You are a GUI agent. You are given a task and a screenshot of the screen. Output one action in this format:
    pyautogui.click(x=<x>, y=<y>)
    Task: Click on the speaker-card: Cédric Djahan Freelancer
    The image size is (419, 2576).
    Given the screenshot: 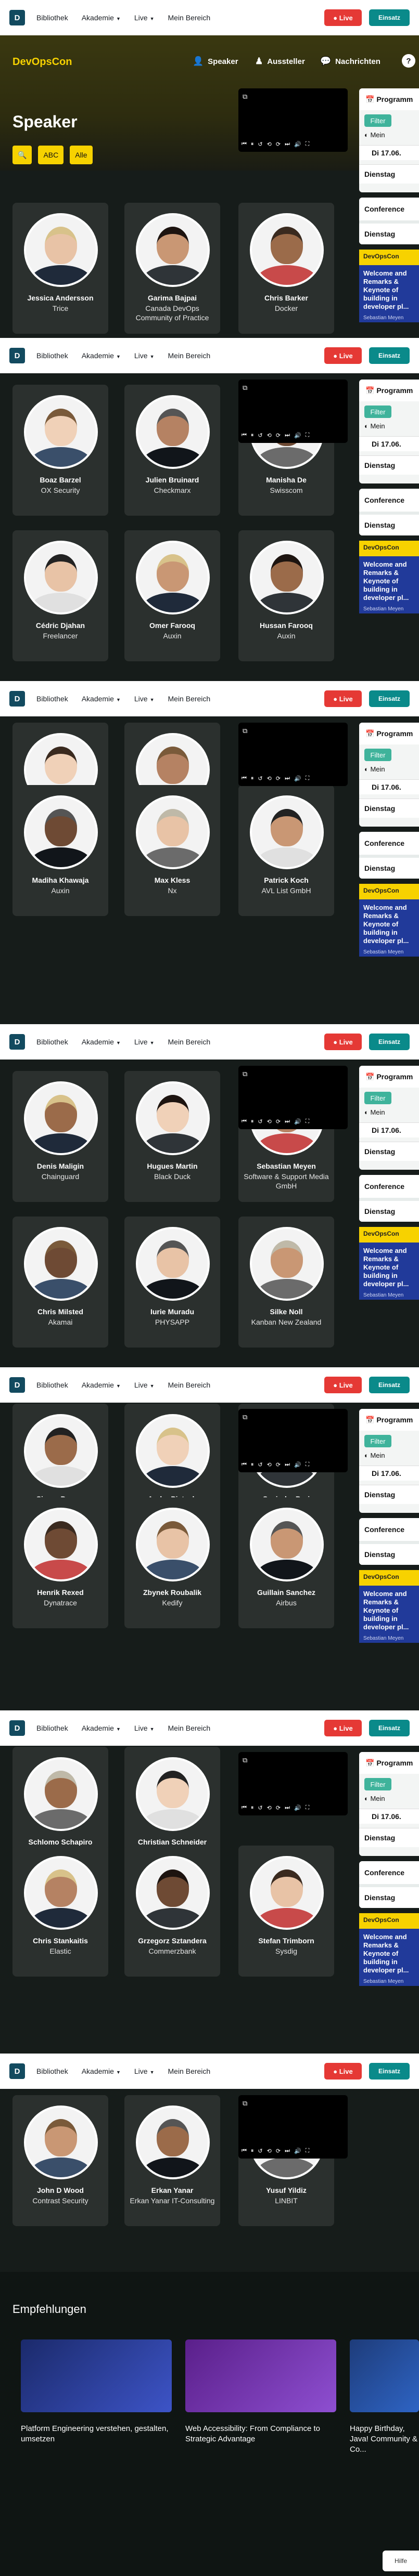 What is the action you would take?
    pyautogui.click(x=60, y=595)
    